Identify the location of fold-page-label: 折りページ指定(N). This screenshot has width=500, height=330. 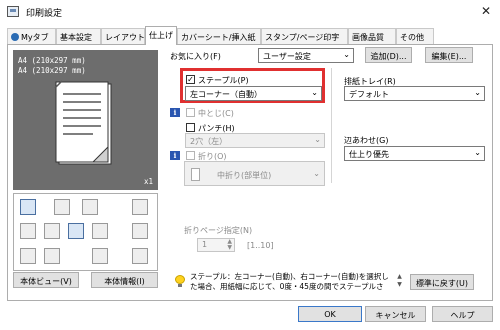
(218, 230).